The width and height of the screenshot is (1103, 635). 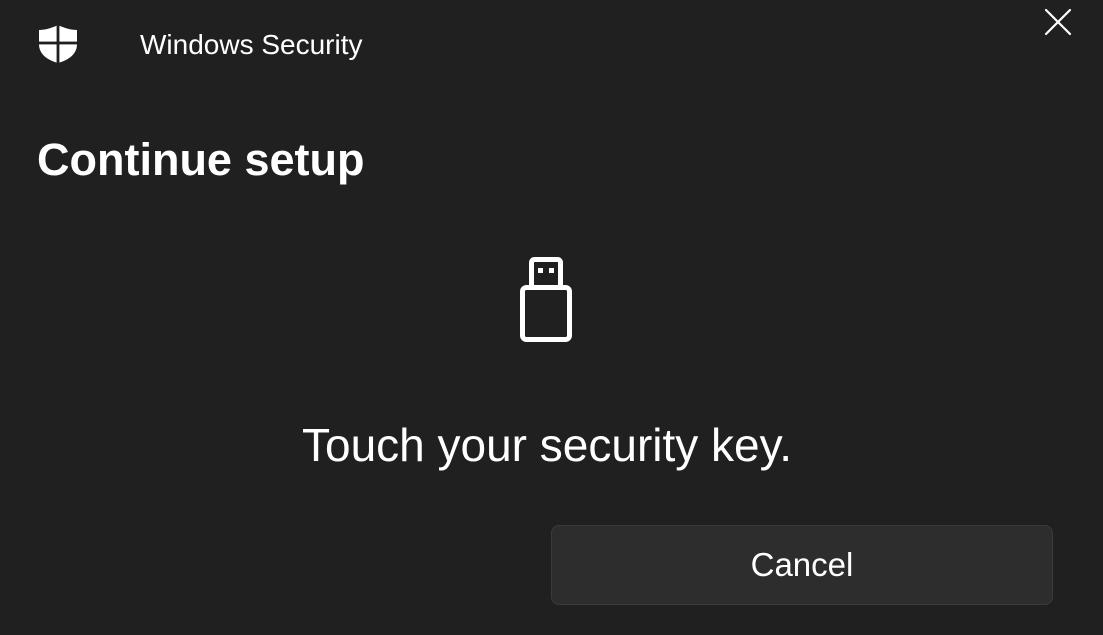 What do you see at coordinates (58, 44) in the screenshot?
I see `shield-icon` at bounding box center [58, 44].